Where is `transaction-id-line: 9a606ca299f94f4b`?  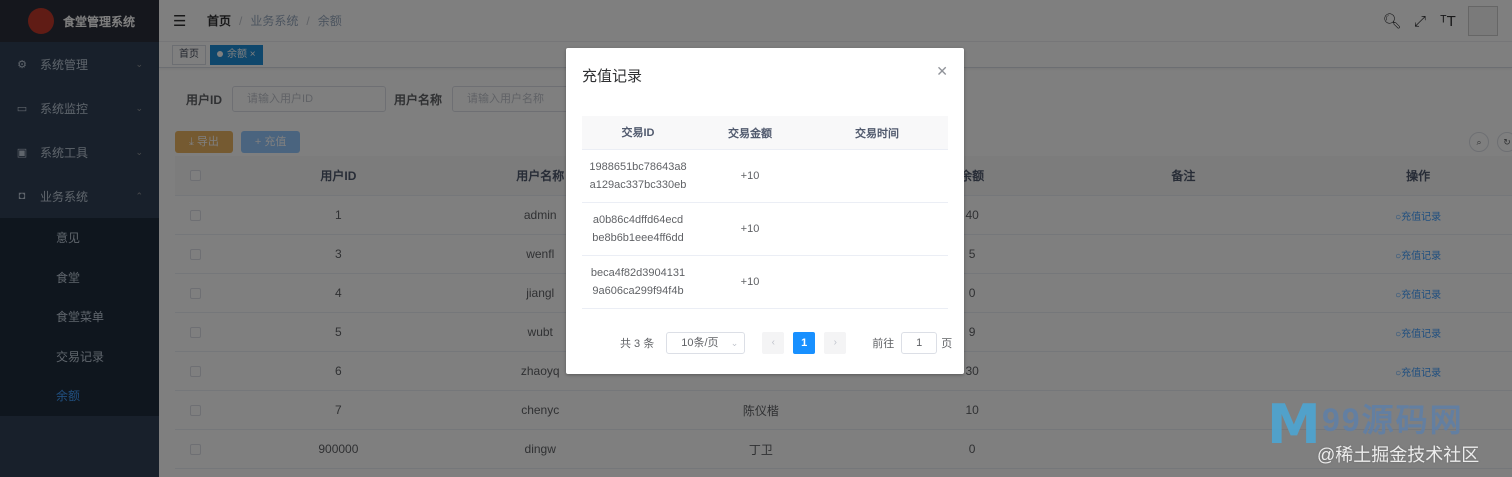 transaction-id-line: 9a606ca299f94f4b is located at coordinates (638, 291).